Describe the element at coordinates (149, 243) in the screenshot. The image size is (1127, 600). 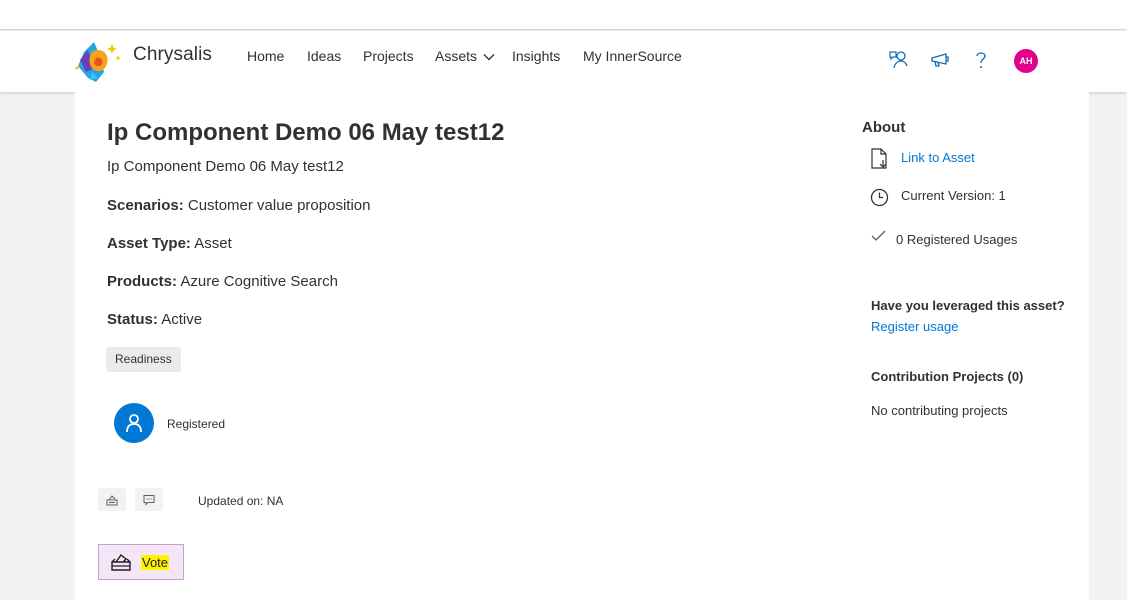
I see `field-asset-type-label: Asset Type:` at that location.